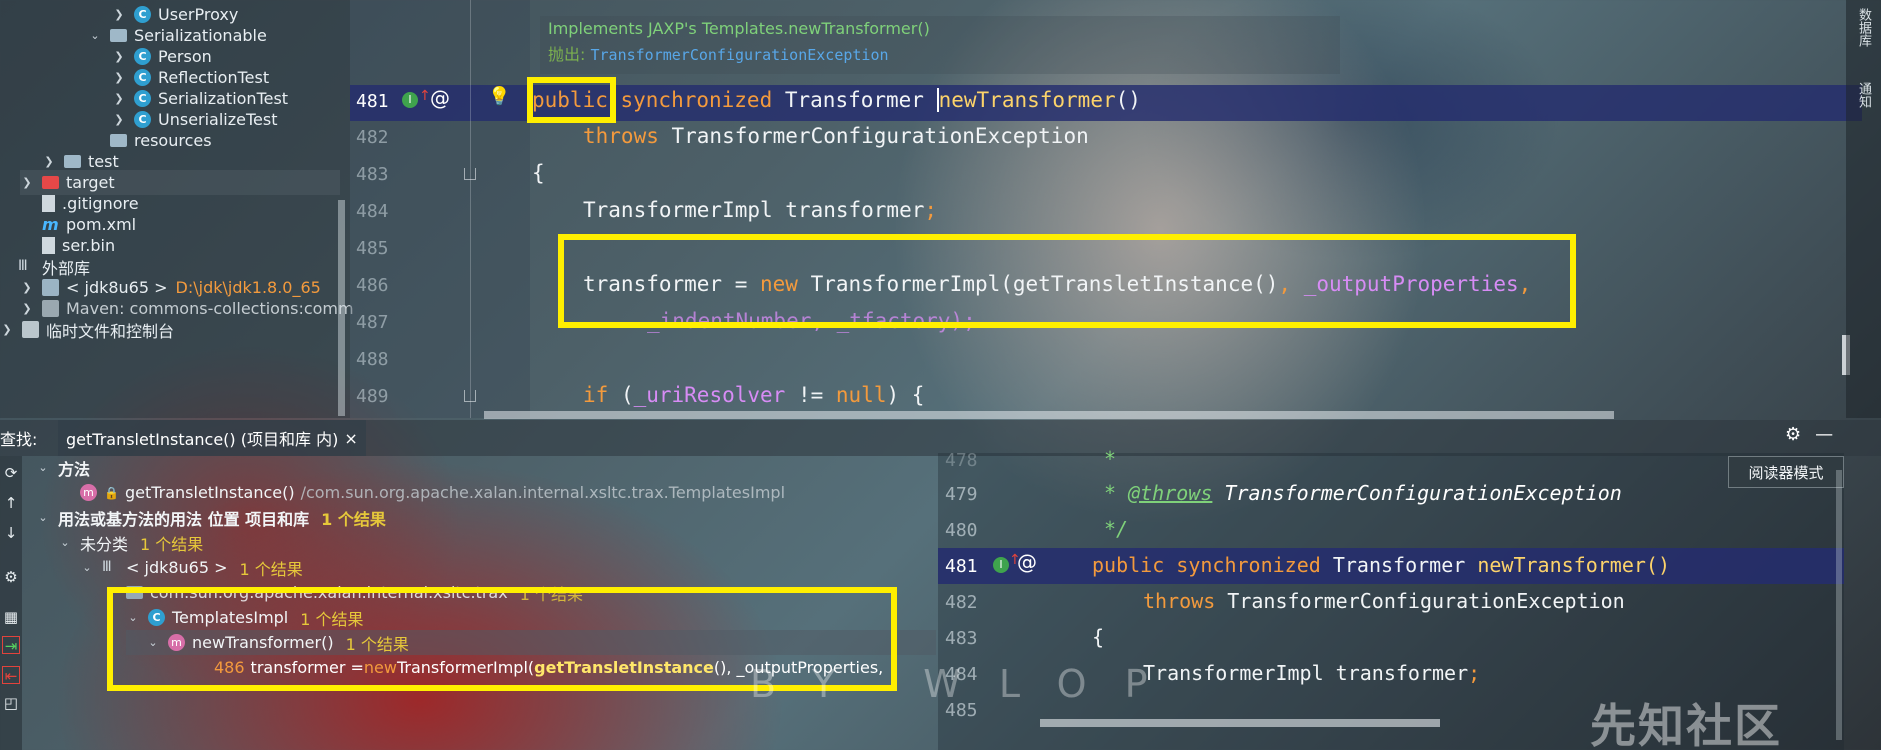  I want to click on notifications-tool-button: 通知, so click(1863, 95).